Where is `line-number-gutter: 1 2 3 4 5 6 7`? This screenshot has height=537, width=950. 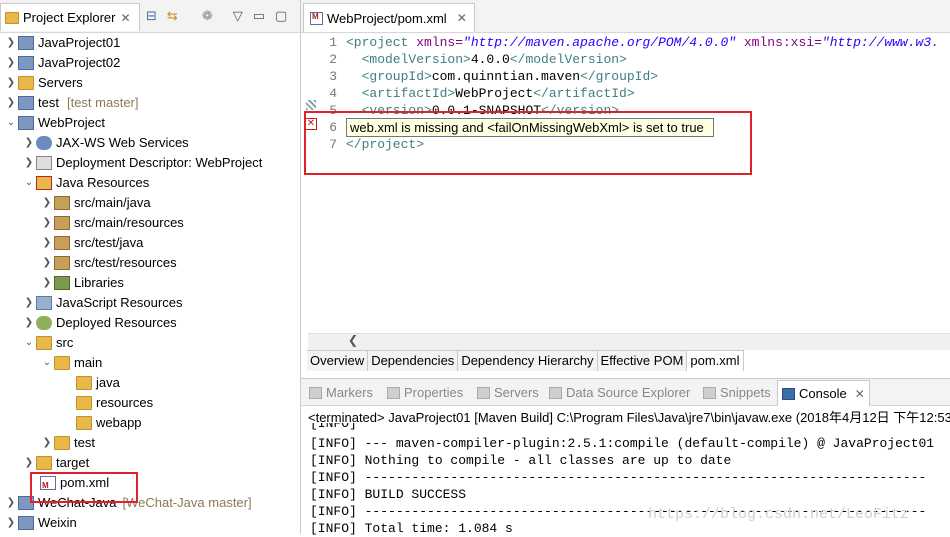 line-number-gutter: 1 2 3 4 5 6 7 is located at coordinates (329, 183).